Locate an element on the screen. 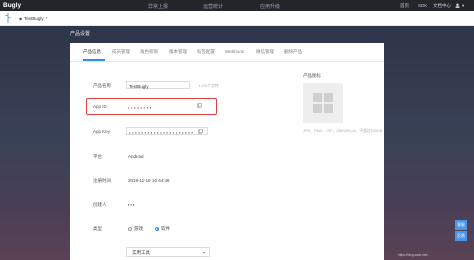  app-switcher: ◆ TestBugly ▾ is located at coordinates (33, 18).